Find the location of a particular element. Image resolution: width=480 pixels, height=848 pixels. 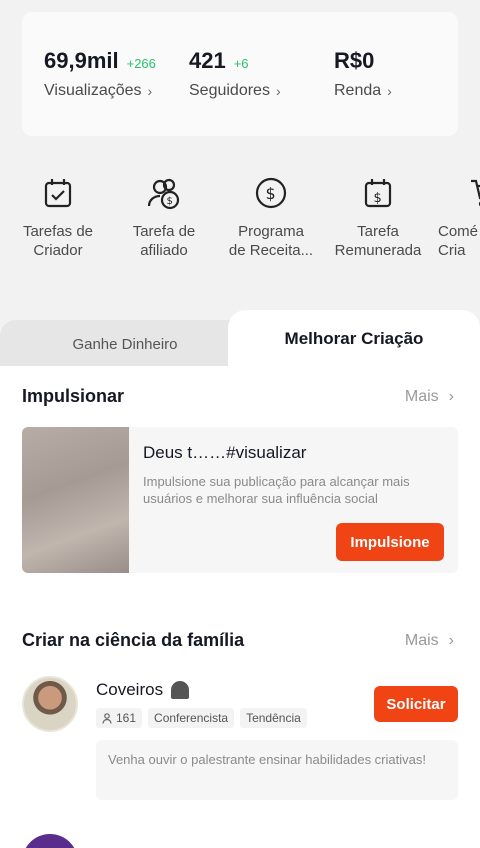

stat-income-value: R$0 is located at coordinates (354, 60).